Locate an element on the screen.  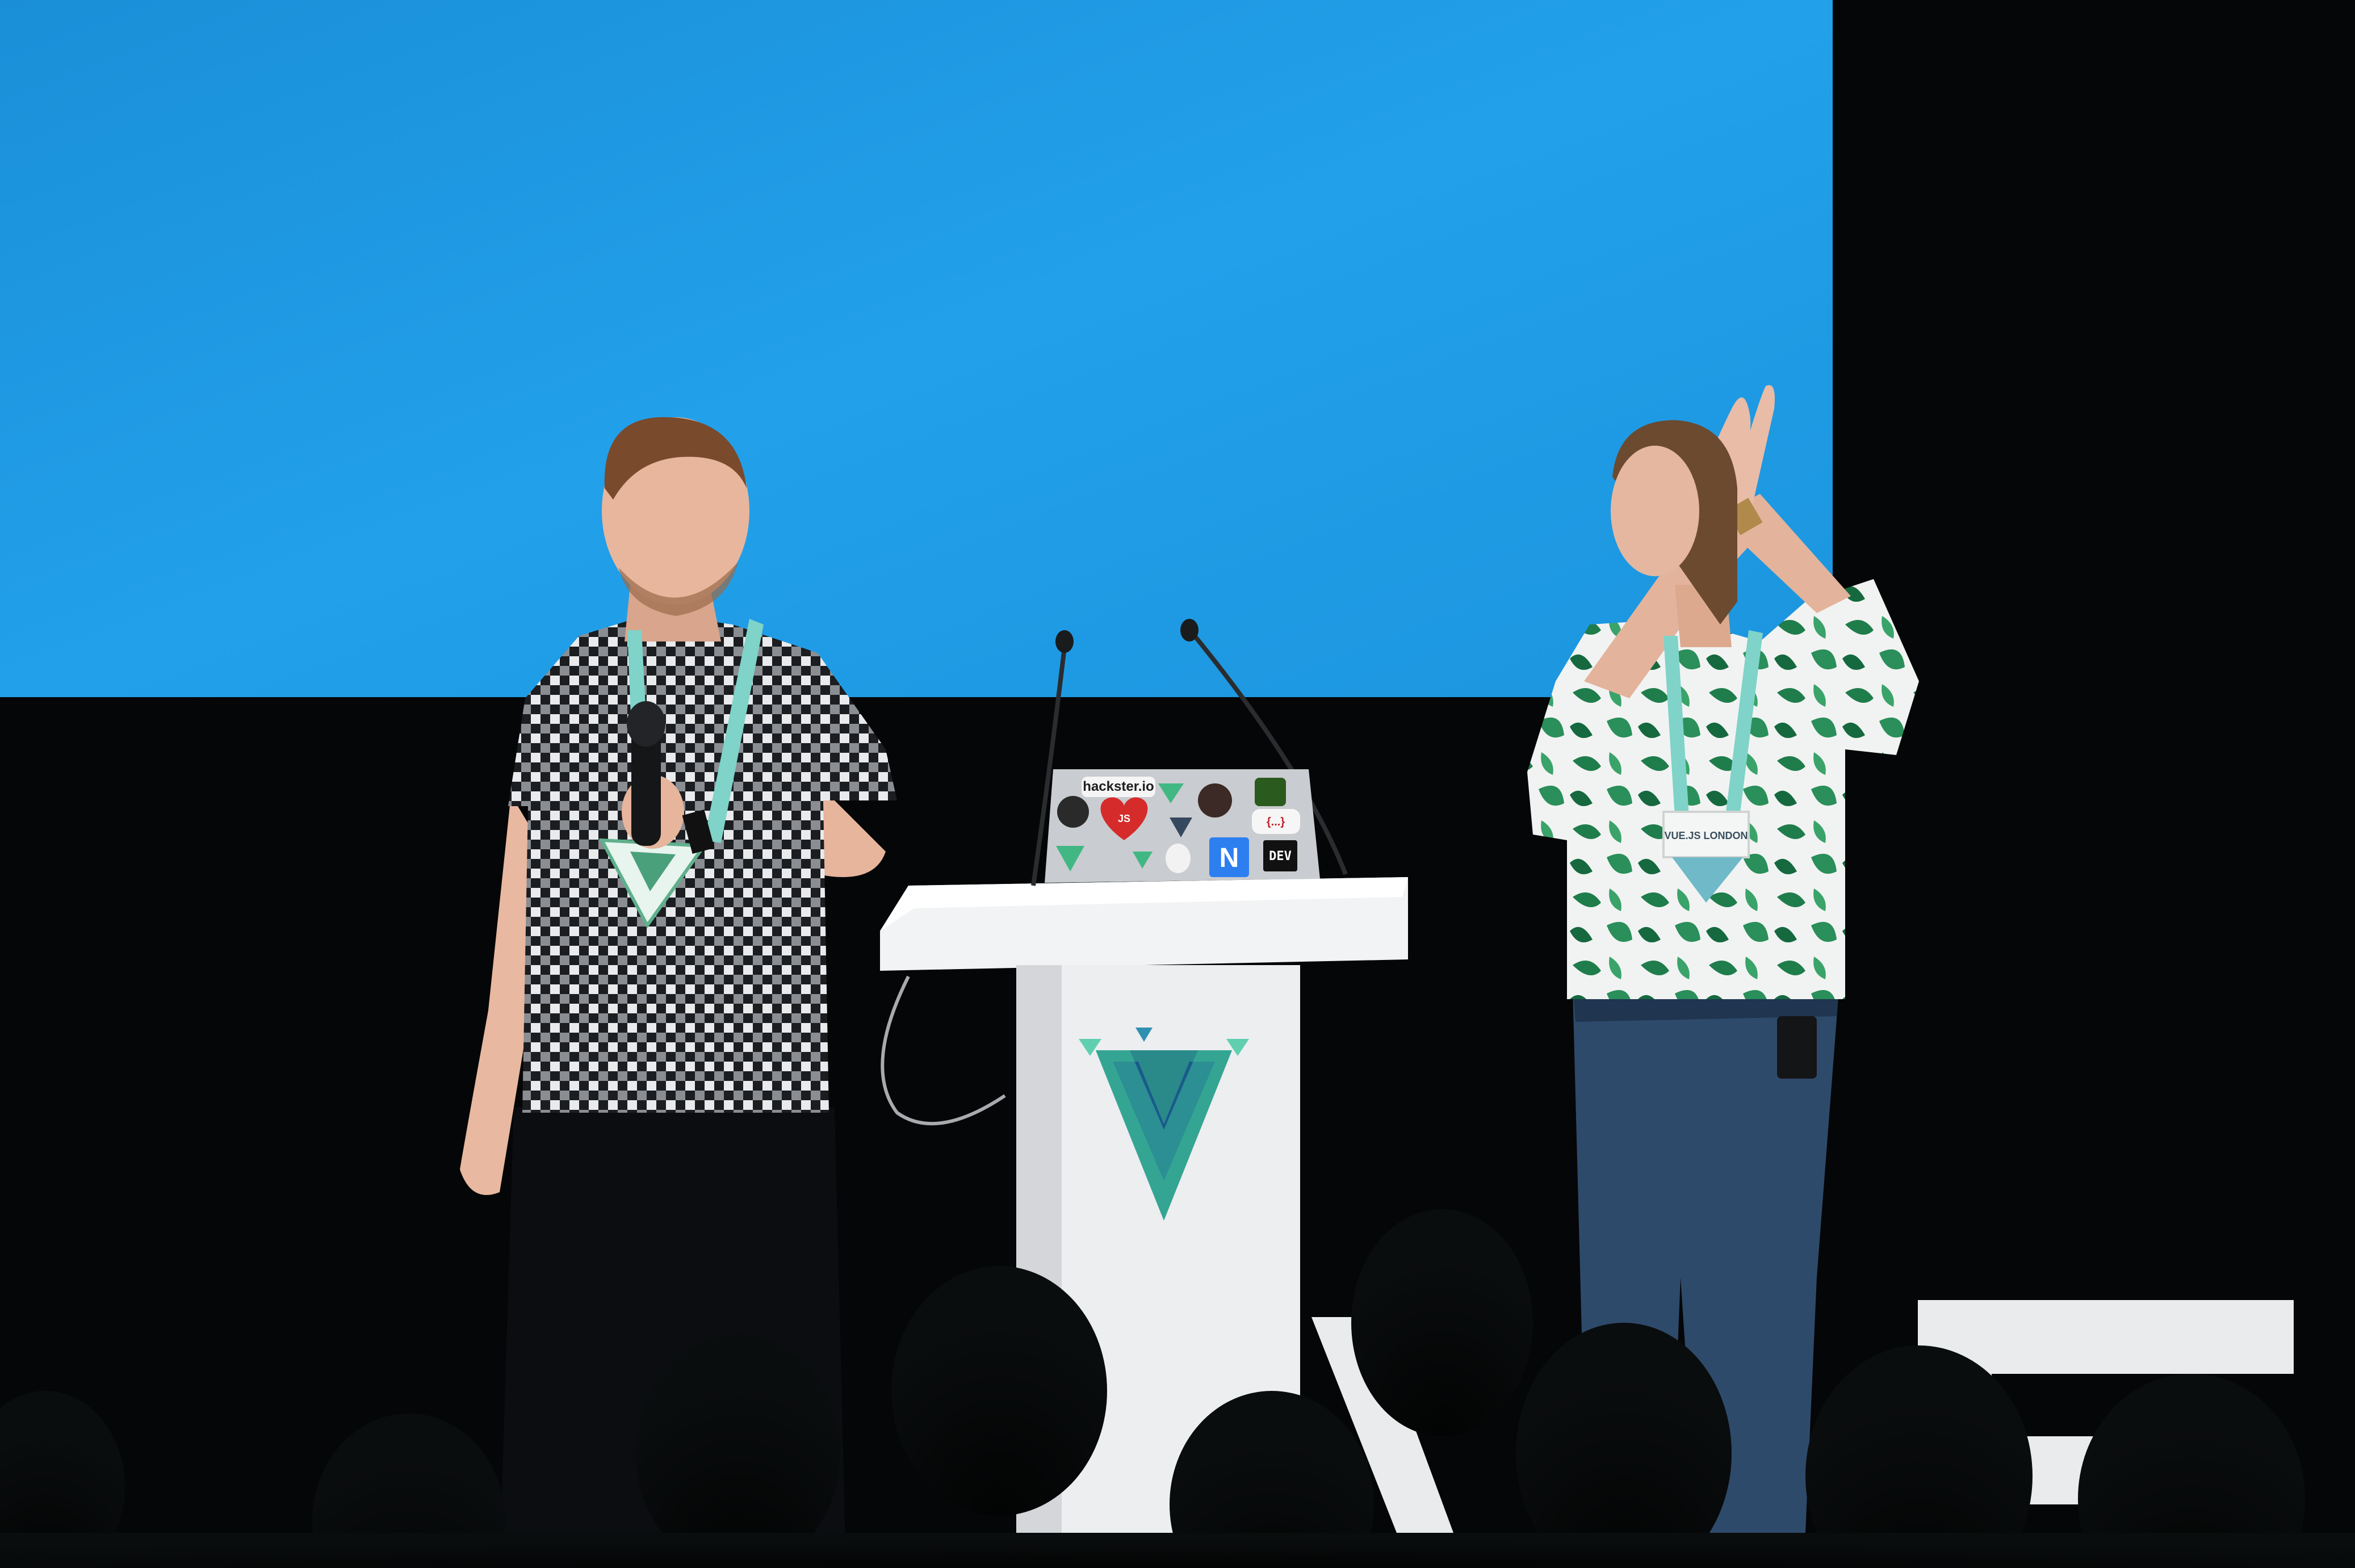
octocat-sticker-icon is located at coordinates (1215, 800).